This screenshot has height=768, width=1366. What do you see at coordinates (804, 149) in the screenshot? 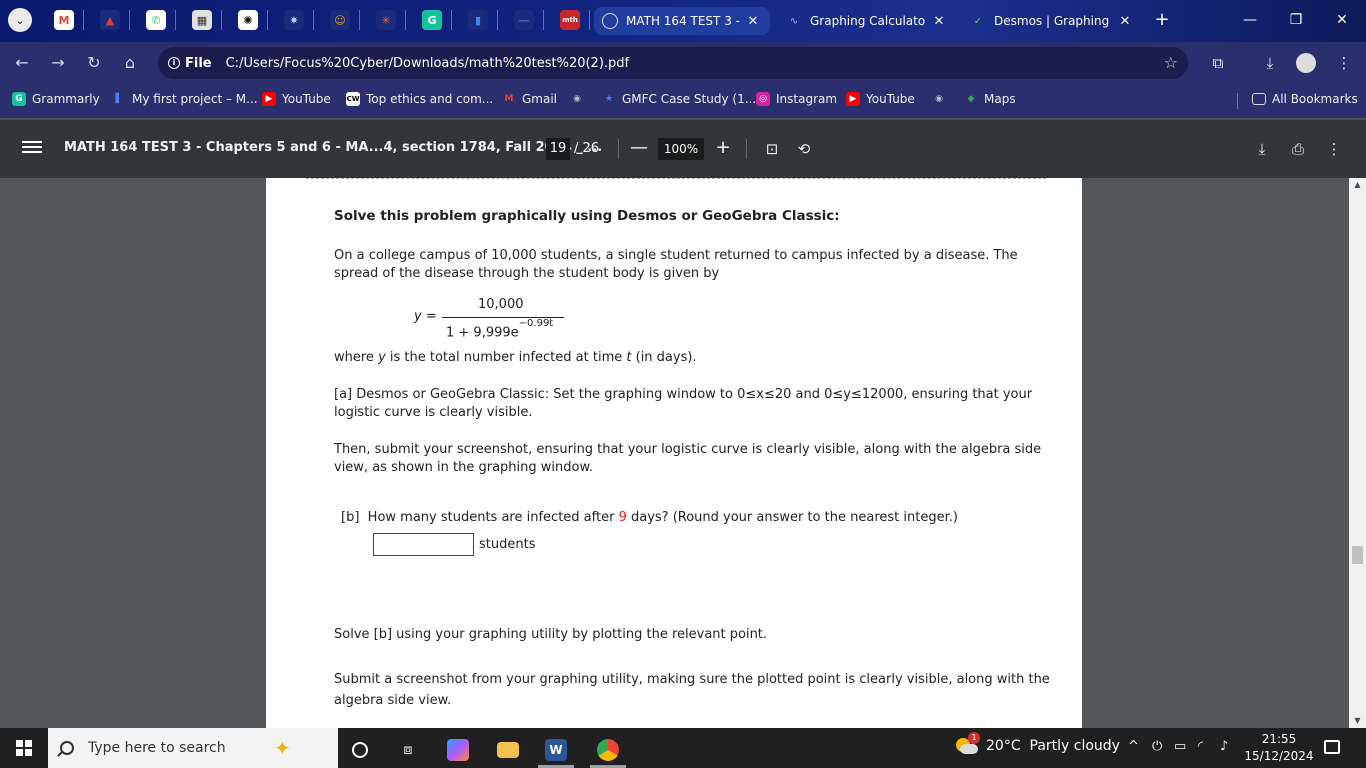
I see `rotate-icon: ⟲` at bounding box center [804, 149].